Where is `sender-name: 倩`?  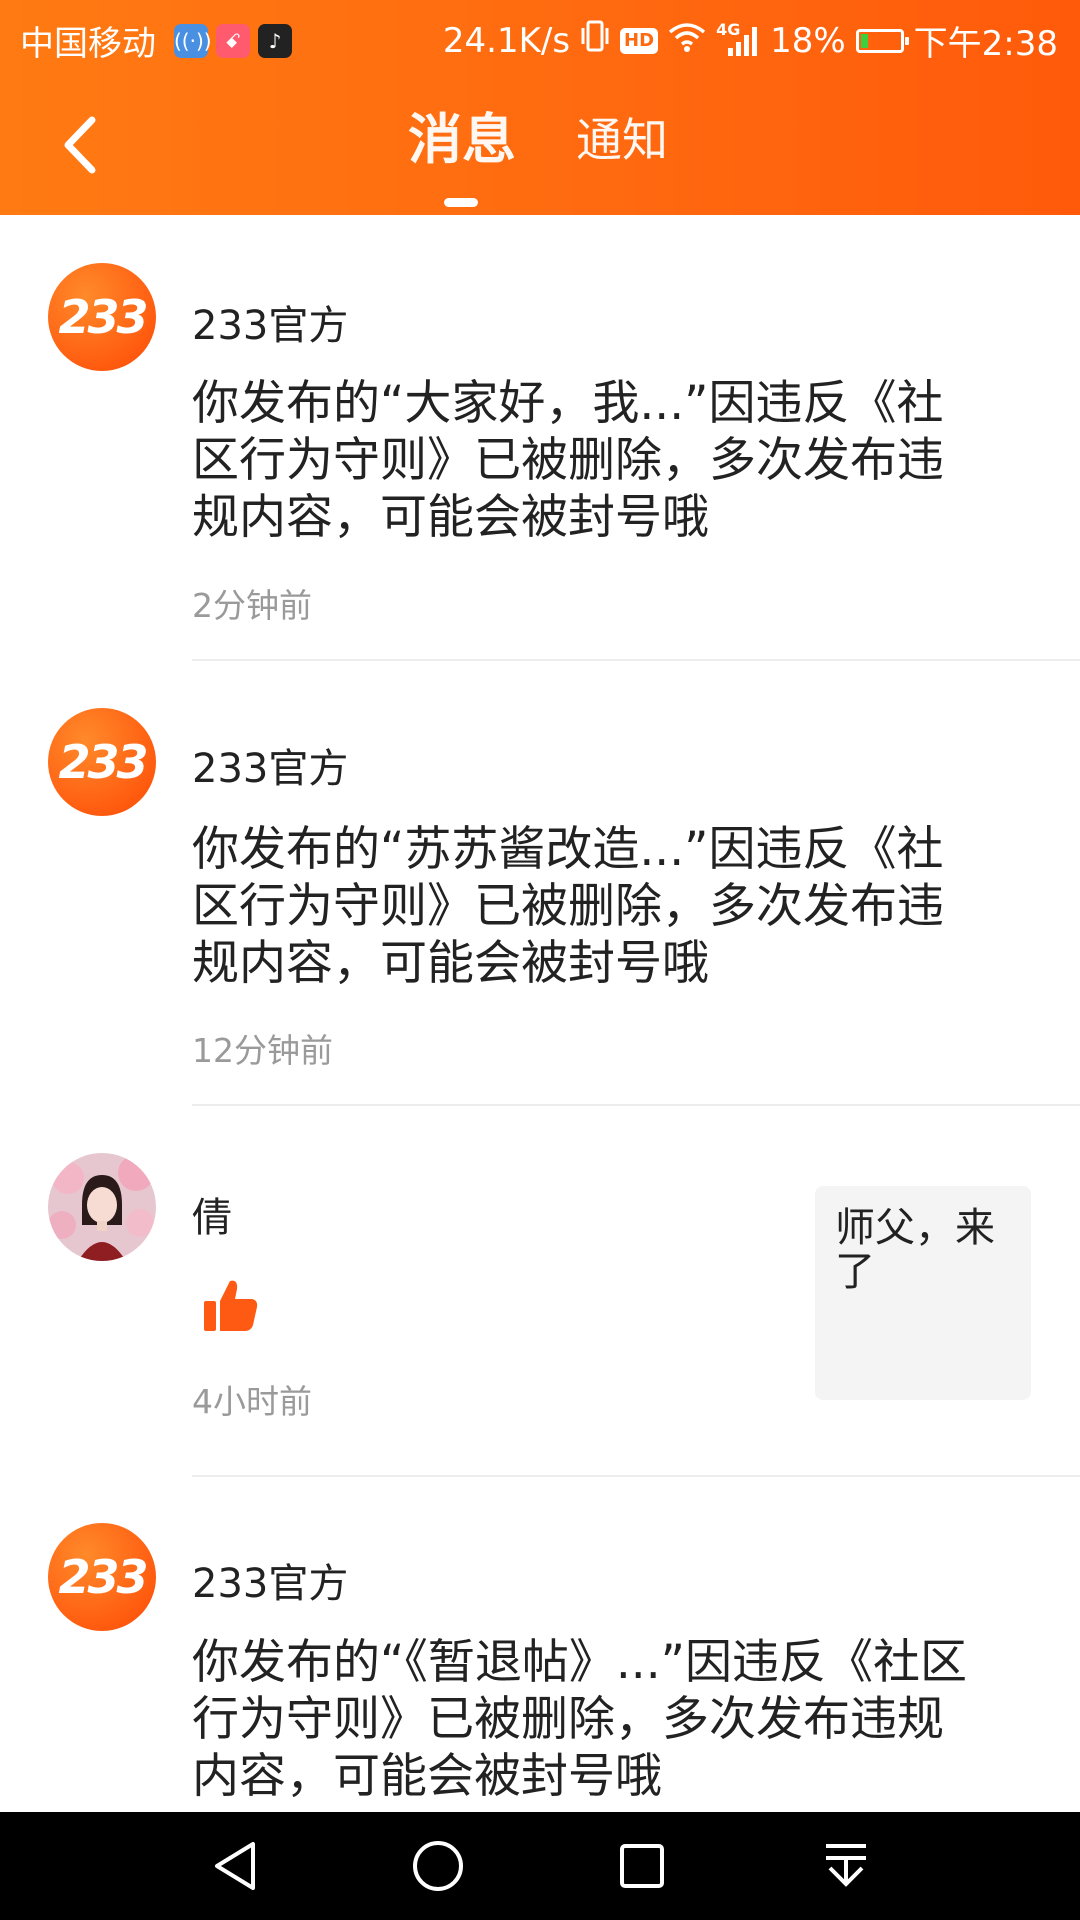 sender-name: 倩 is located at coordinates (212, 1218).